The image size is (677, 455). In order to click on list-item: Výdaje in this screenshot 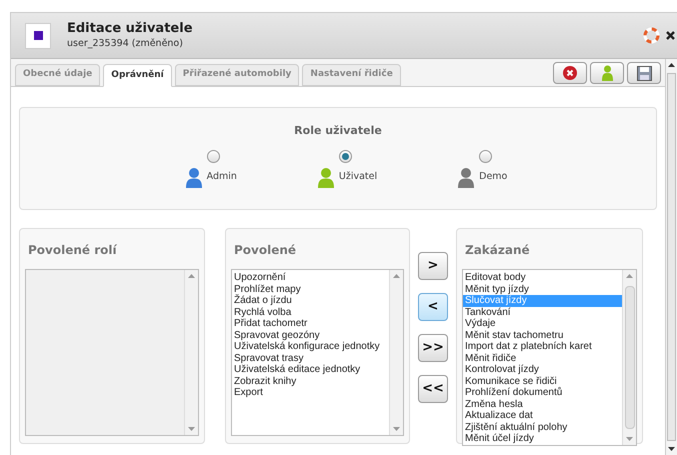, I will do `click(542, 324)`.